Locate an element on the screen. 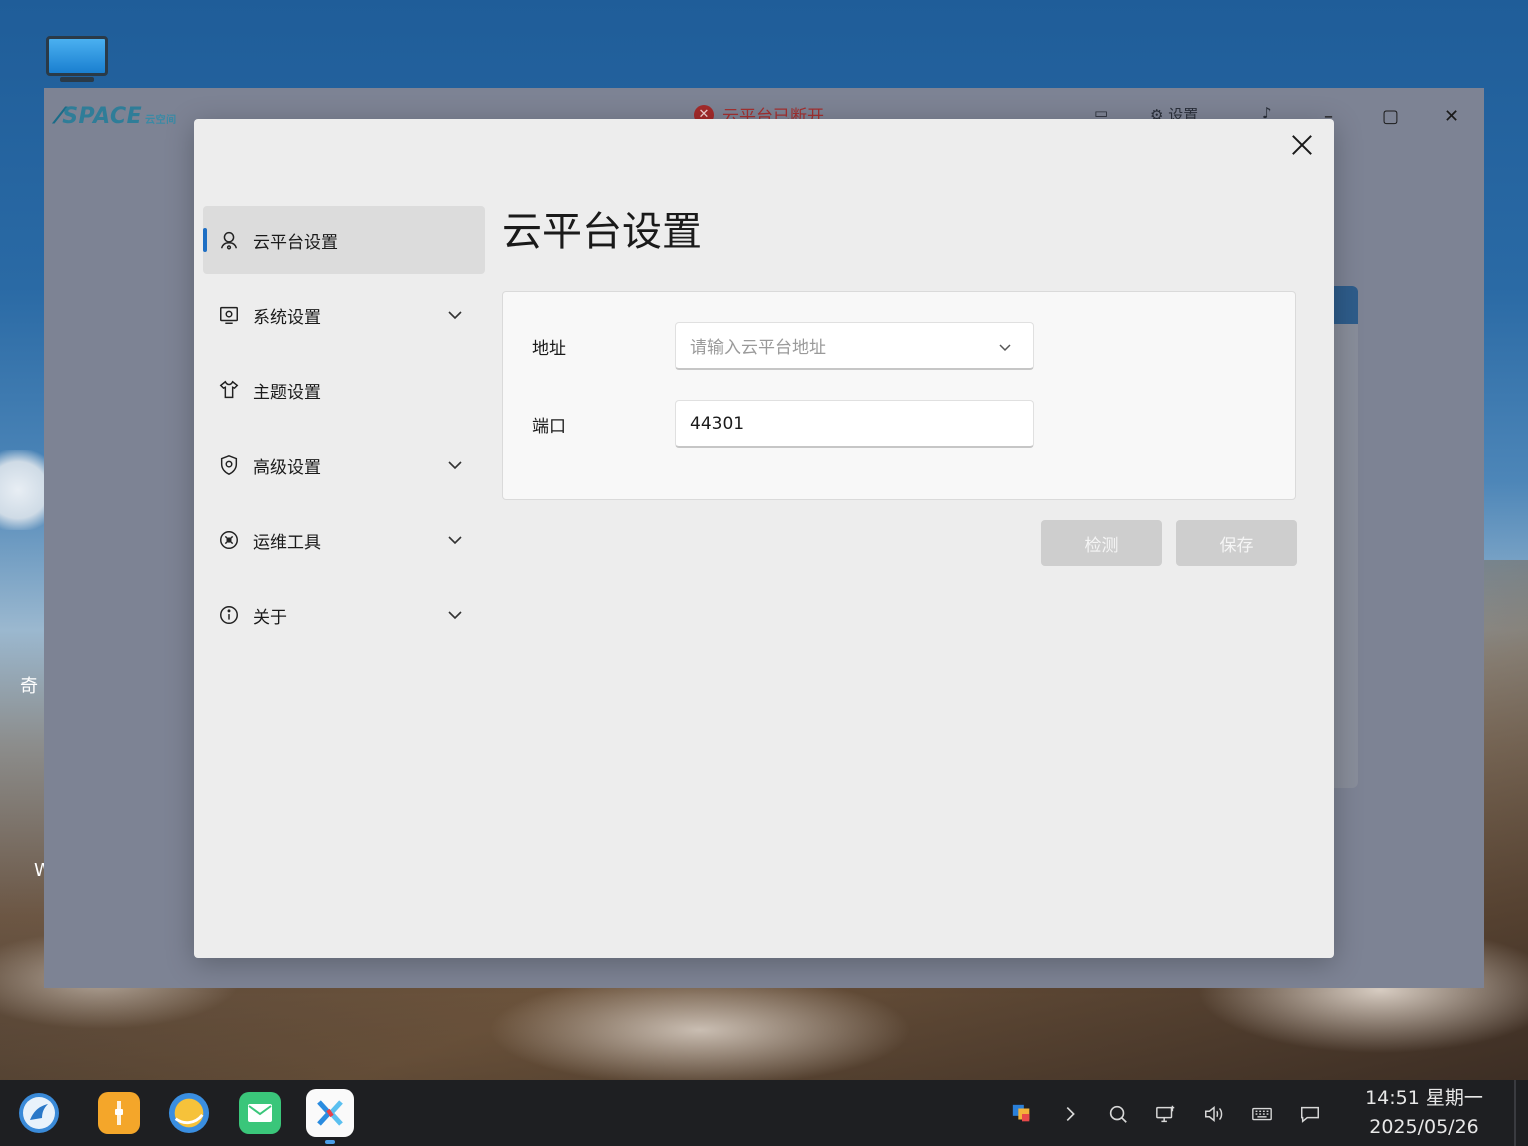 The width and height of the screenshot is (1528, 1146). nav-item-cloud-platform: 云平台设置 is located at coordinates (344, 240).